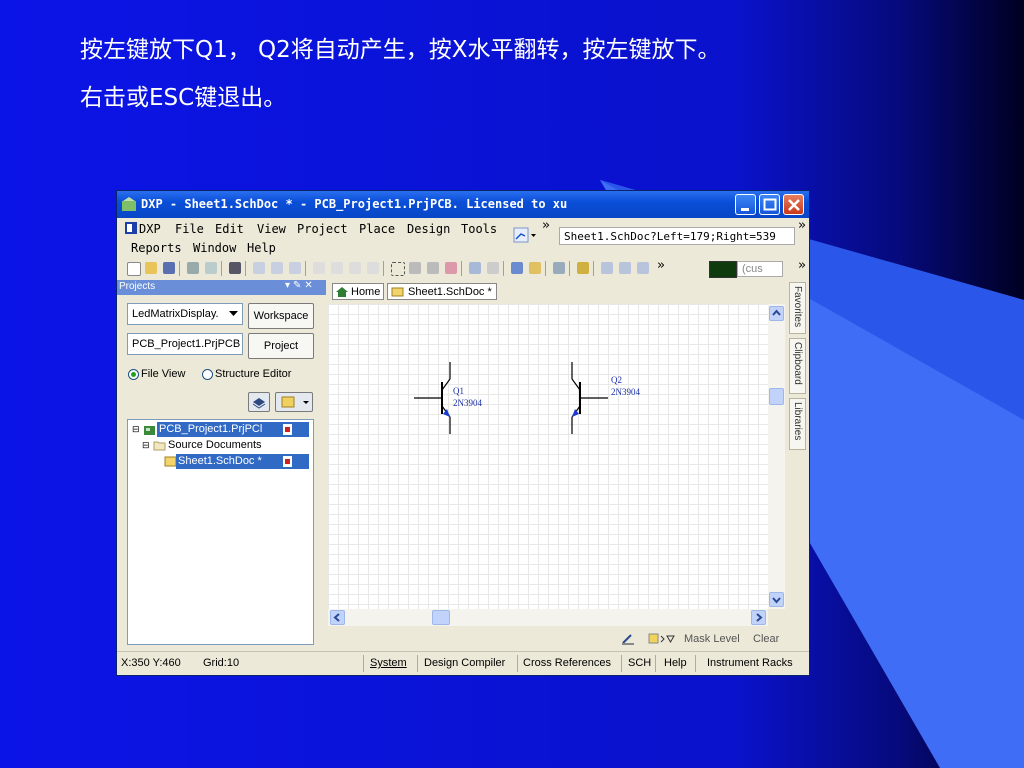 The image size is (1024, 768). I want to click on cross-probe-icon, so click(535, 268).